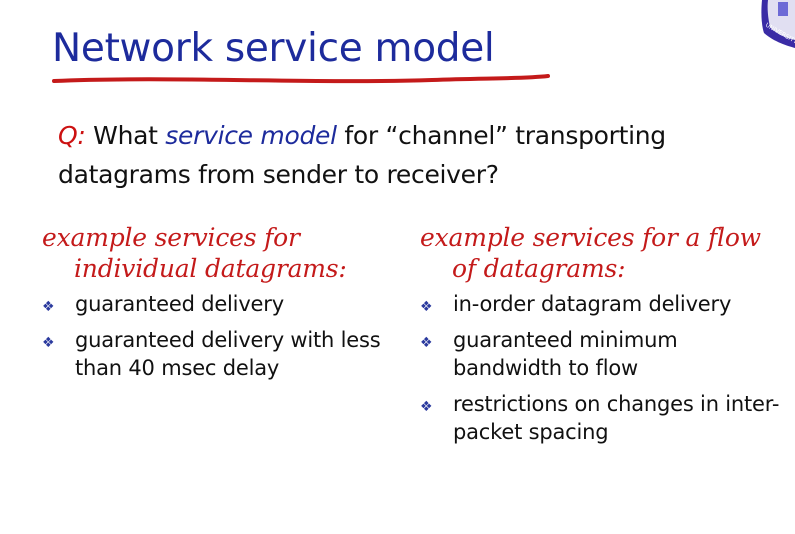 This screenshot has width=795, height=534. Describe the element at coordinates (301, 79) in the screenshot. I see `title-underline` at that location.